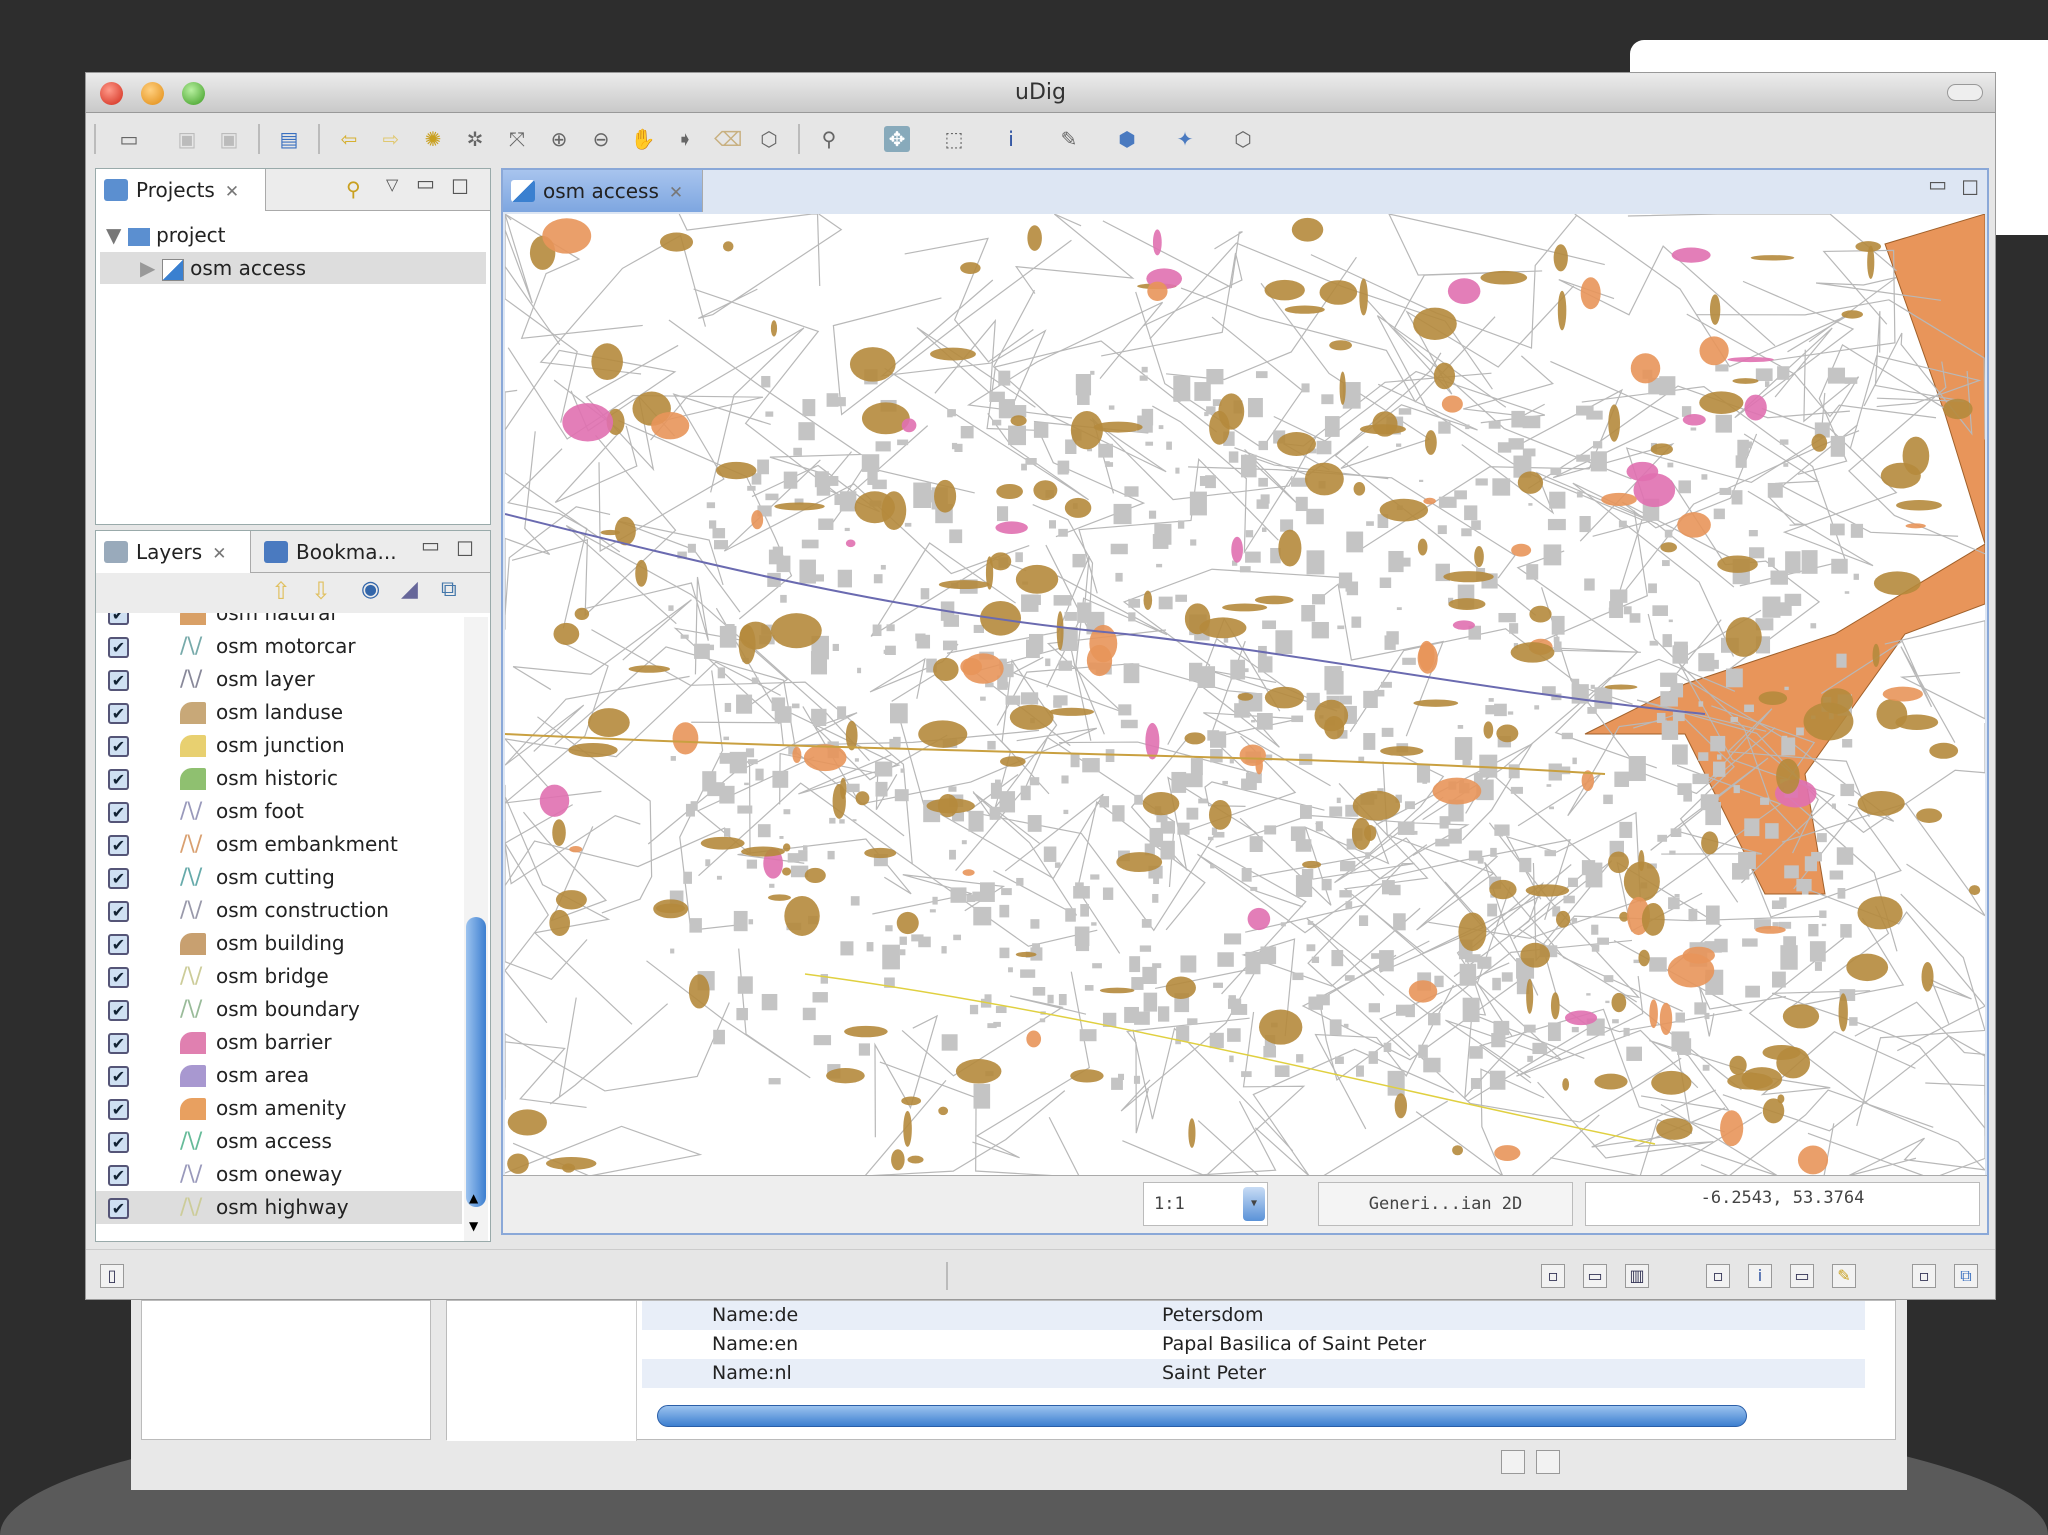 Image resolution: width=2048 pixels, height=1535 pixels. What do you see at coordinates (279, 1207) in the screenshot?
I see `layer-item: ✔ /\/ osm highway` at bounding box center [279, 1207].